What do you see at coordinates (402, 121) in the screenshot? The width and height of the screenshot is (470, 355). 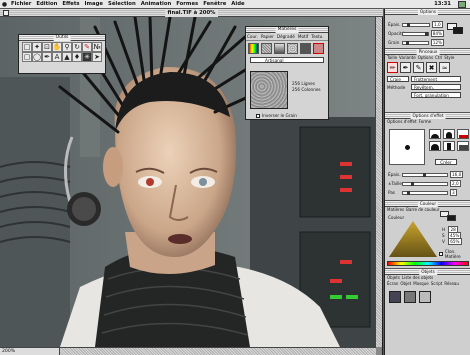 I see `tab-effect-options: Options d'effet` at bounding box center [402, 121].